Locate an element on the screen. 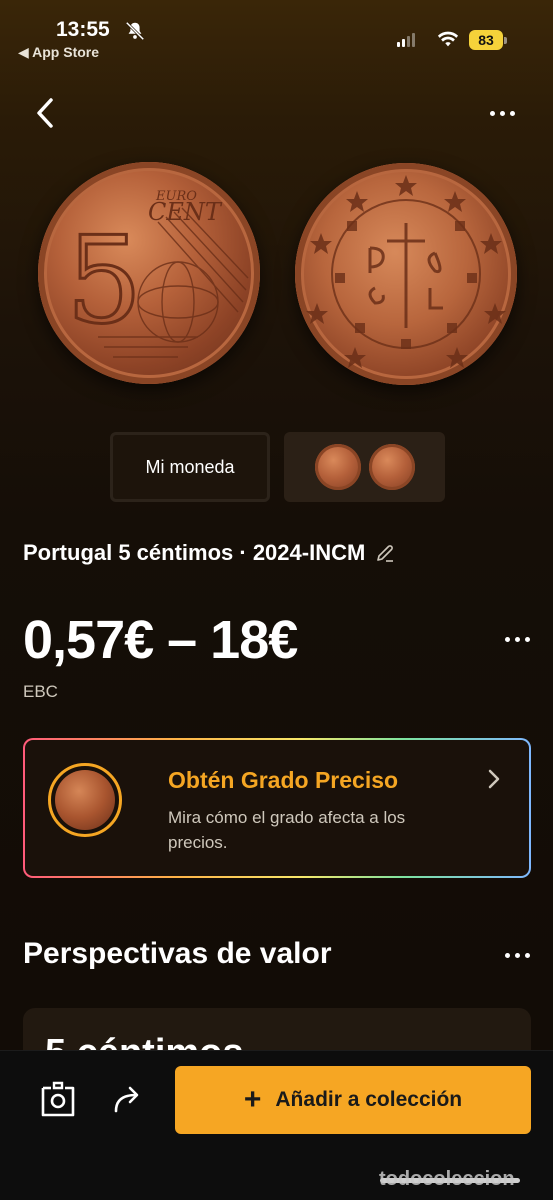 This screenshot has width=553, height=1200. edit-pencil-icon is located at coordinates (385, 553).